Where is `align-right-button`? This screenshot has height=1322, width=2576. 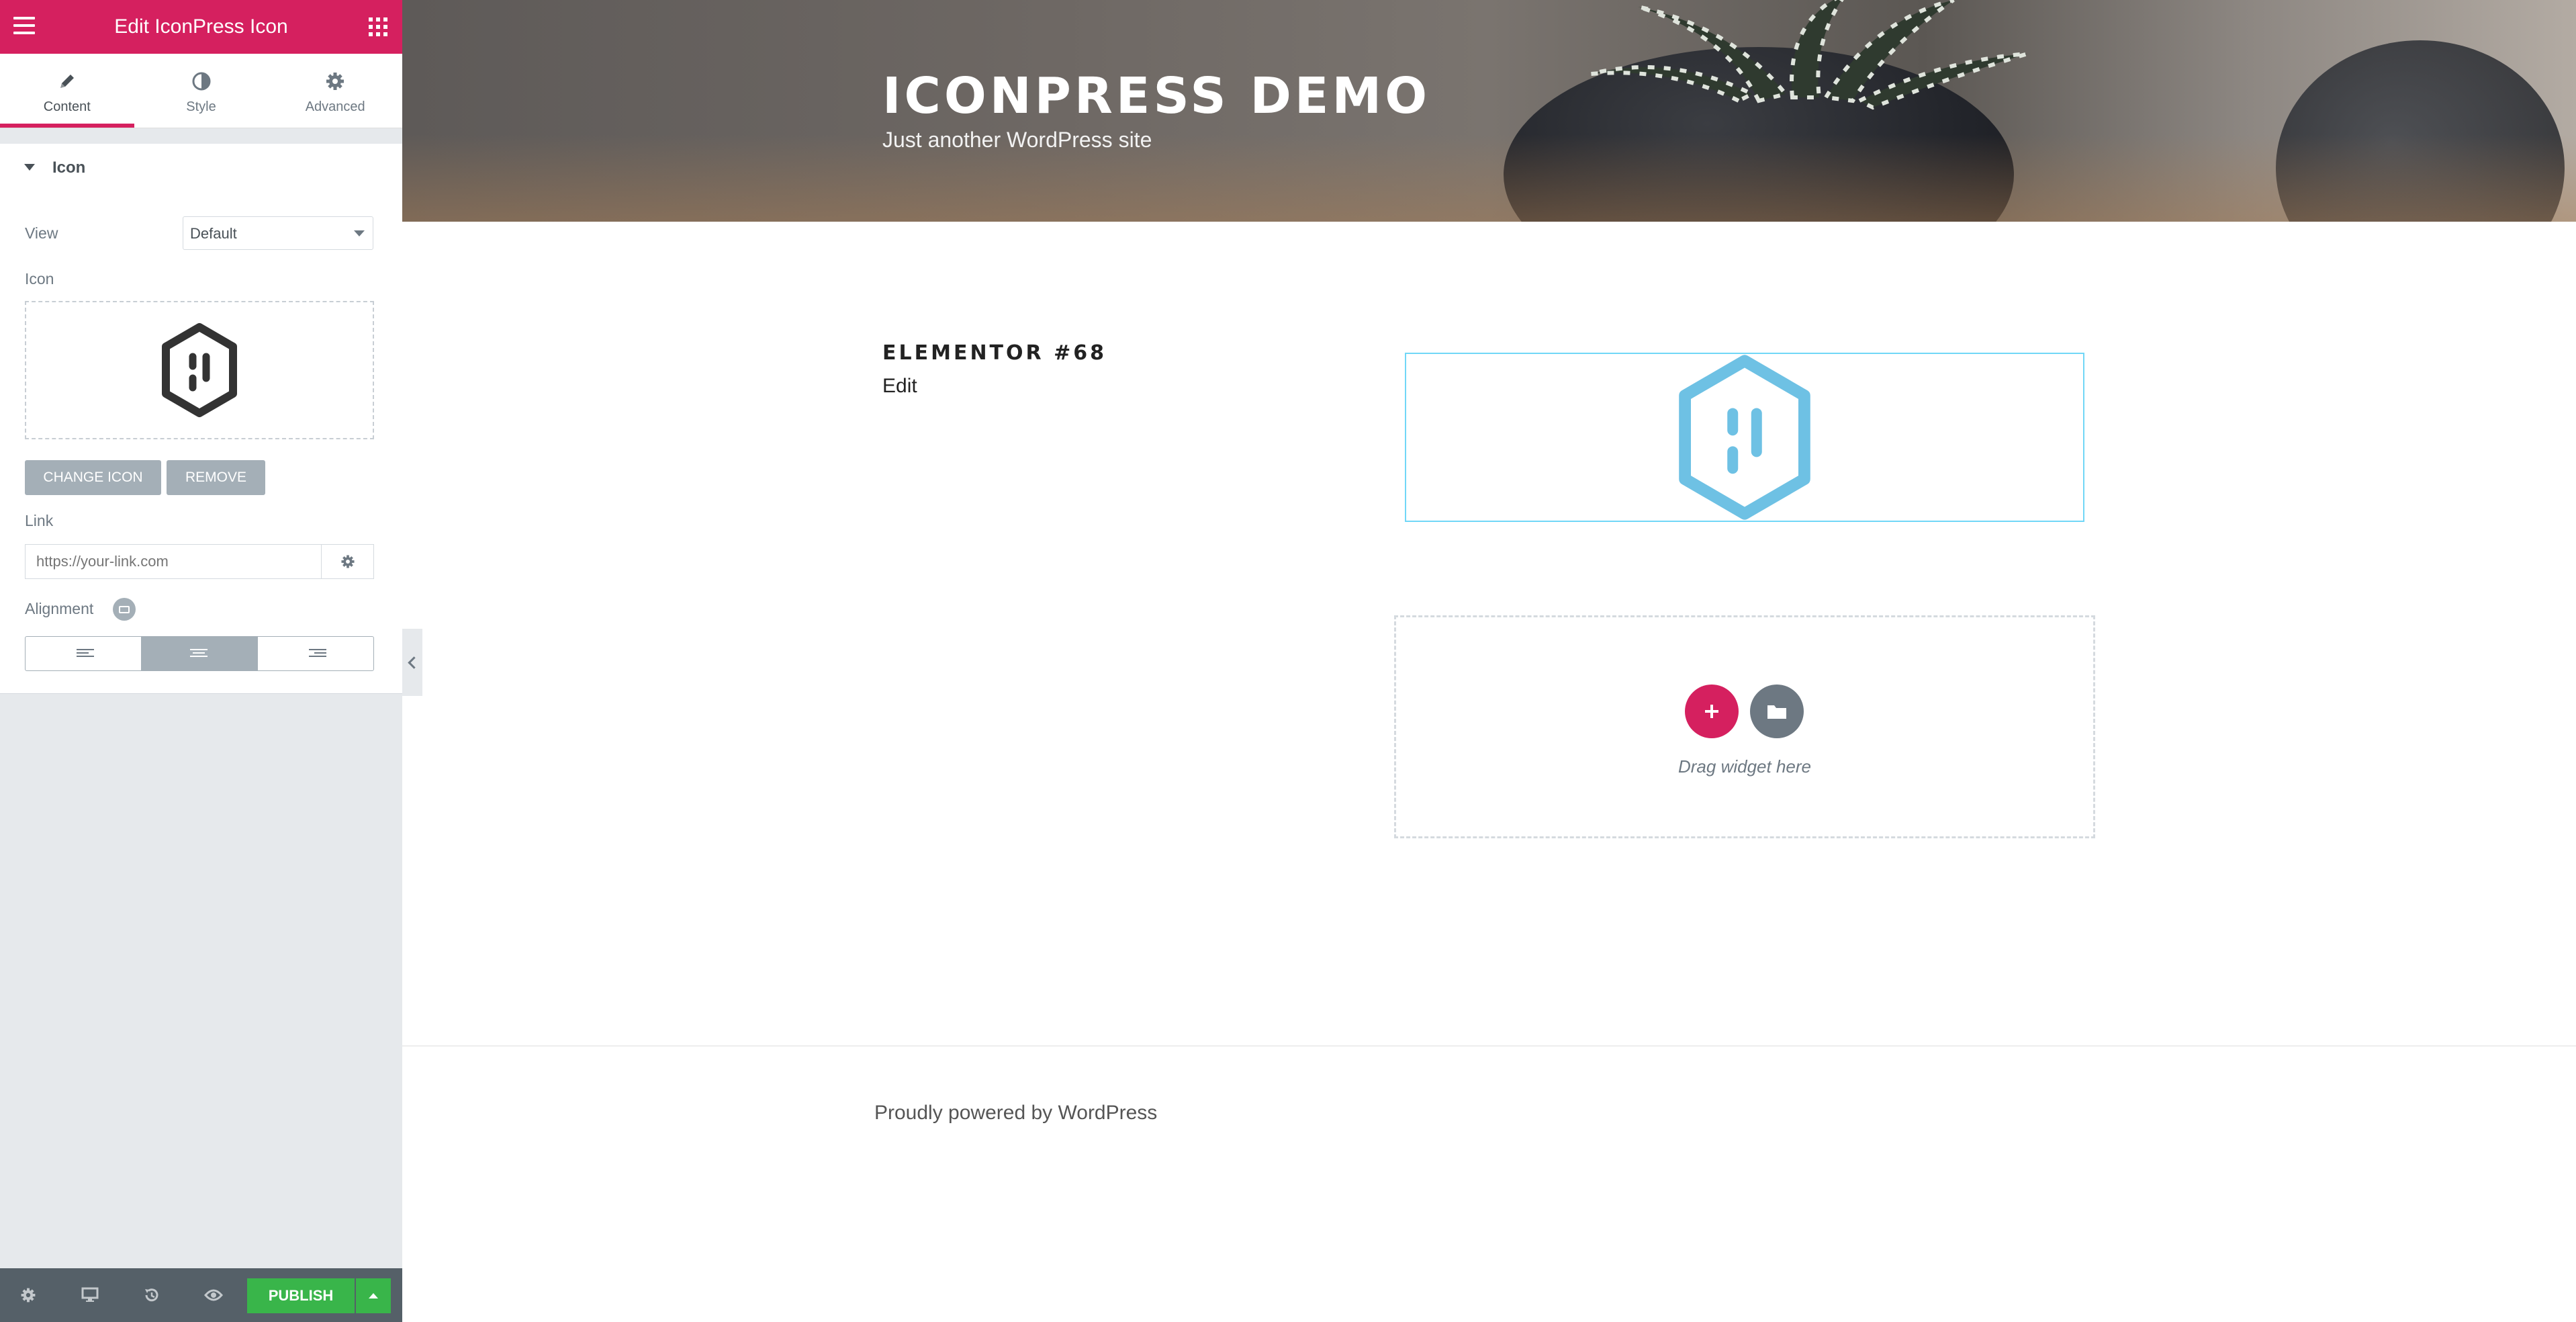
align-right-button is located at coordinates (315, 653).